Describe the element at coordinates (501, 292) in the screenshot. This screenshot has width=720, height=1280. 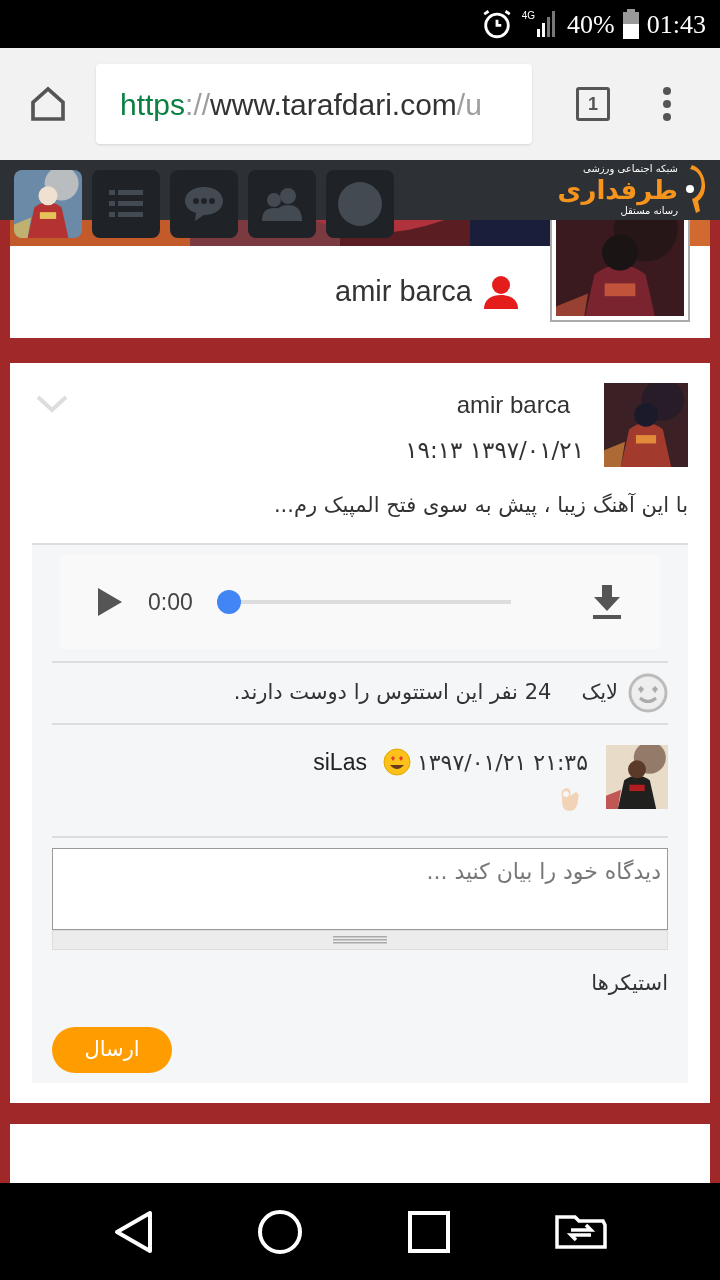
I see `user-icon` at that location.